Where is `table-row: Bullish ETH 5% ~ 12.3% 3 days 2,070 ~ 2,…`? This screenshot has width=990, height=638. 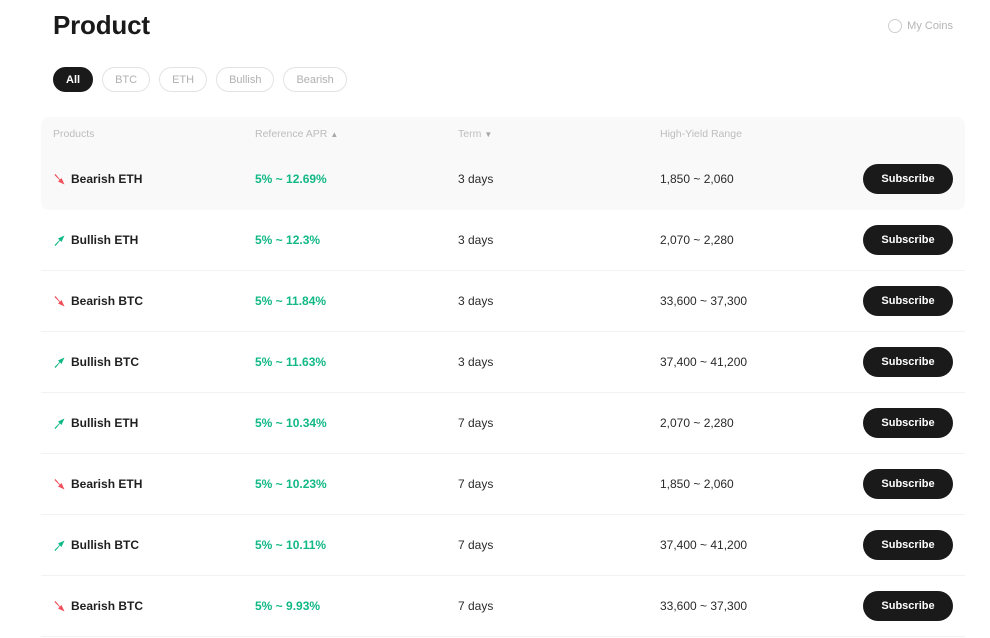 table-row: Bullish ETH 5% ~ 12.3% 3 days 2,070 ~ 2,… is located at coordinates (503, 240).